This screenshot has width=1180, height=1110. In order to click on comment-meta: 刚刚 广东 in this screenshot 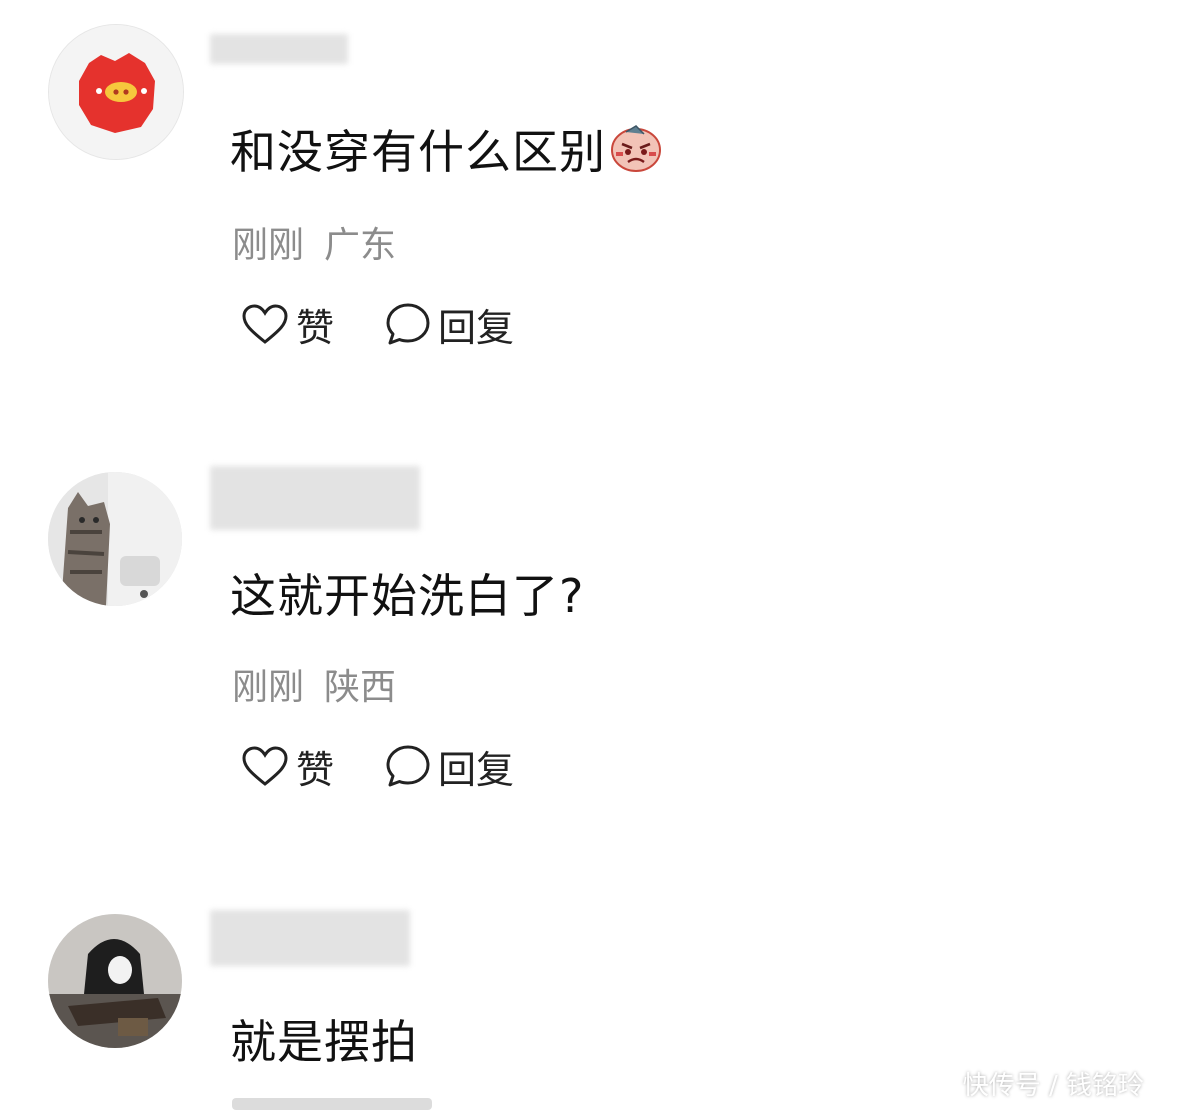, I will do `click(314, 242)`.